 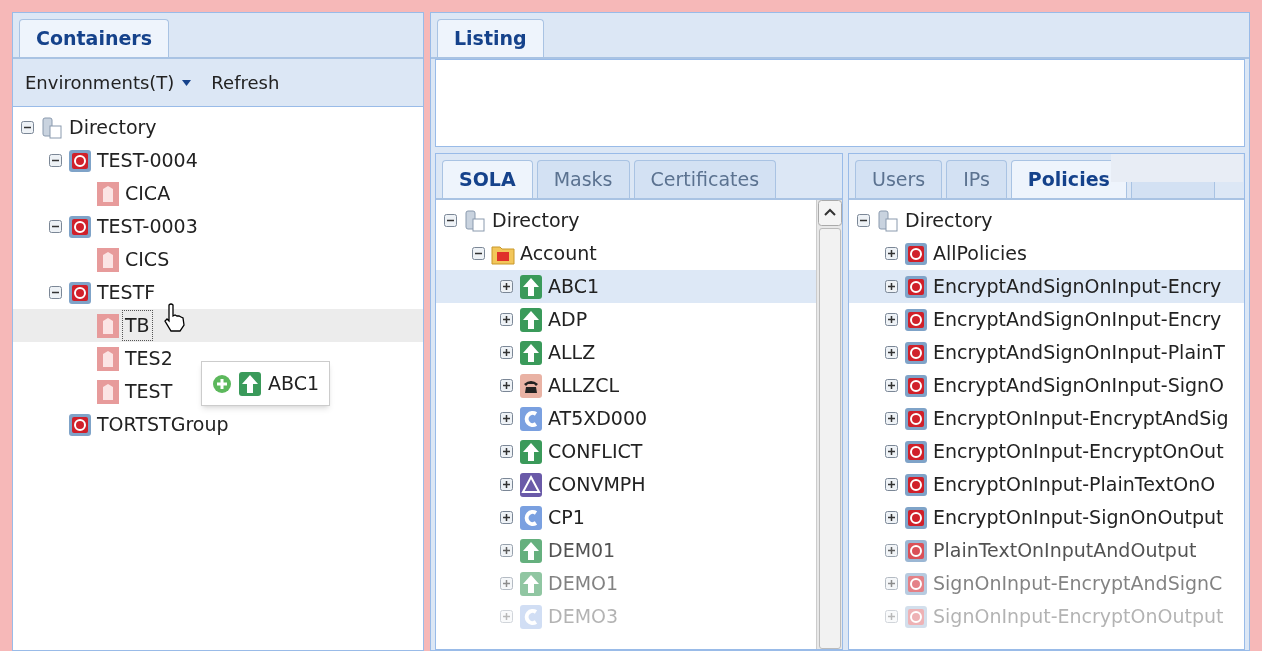 What do you see at coordinates (1065, 551) in the screenshot?
I see `node-label: PlainTextOnInputAndOutput` at bounding box center [1065, 551].